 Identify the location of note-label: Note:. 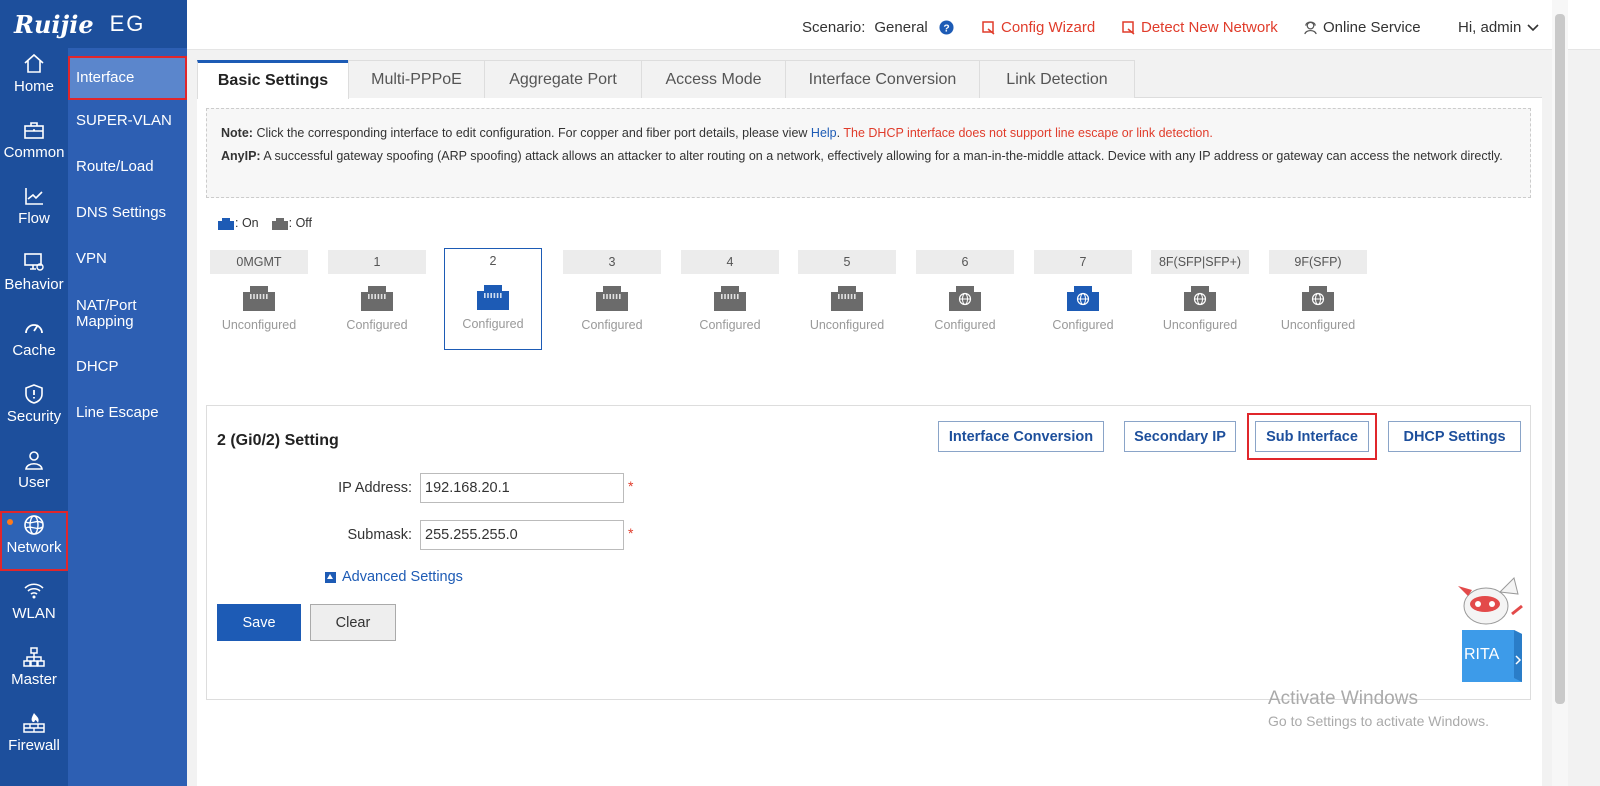
(237, 133).